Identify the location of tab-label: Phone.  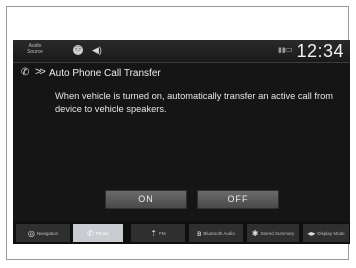
(102, 233).